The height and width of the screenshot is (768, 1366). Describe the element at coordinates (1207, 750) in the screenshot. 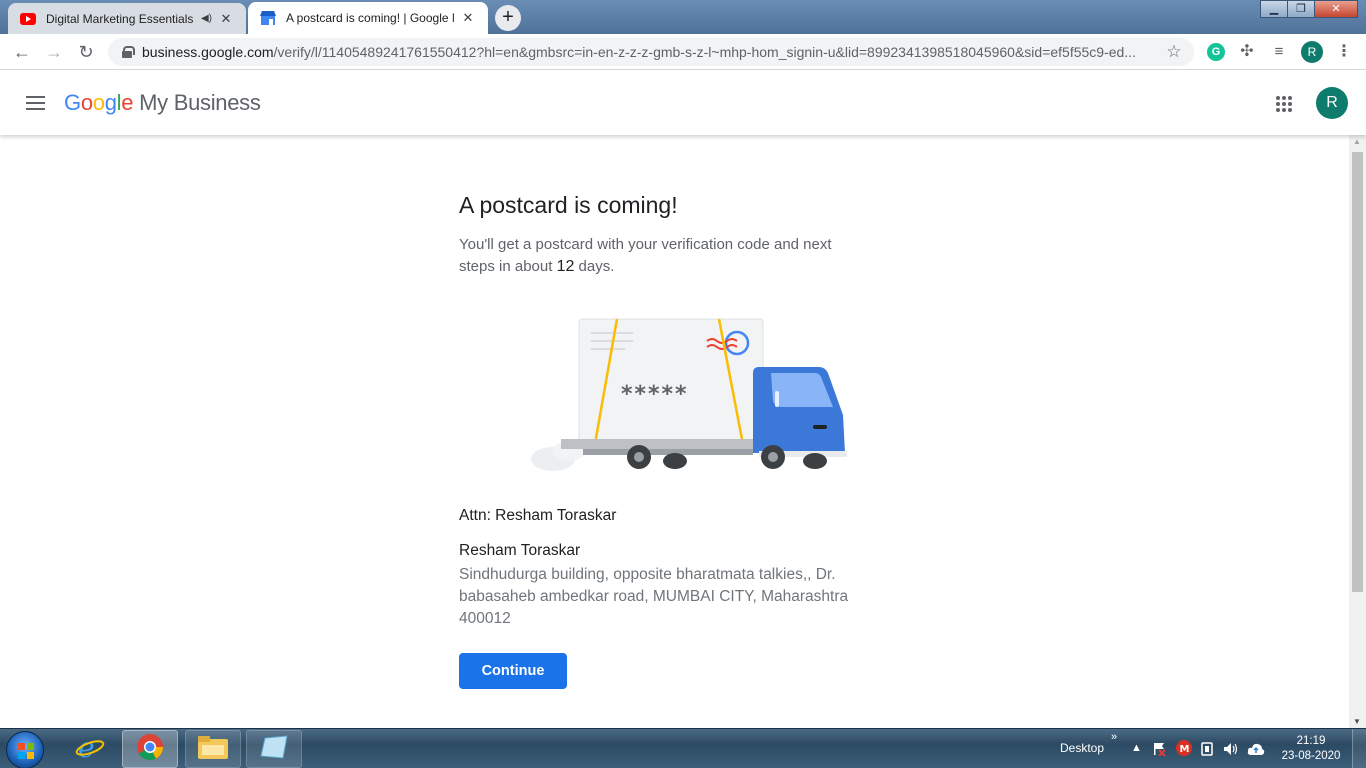

I see `device-tray-icon` at that location.